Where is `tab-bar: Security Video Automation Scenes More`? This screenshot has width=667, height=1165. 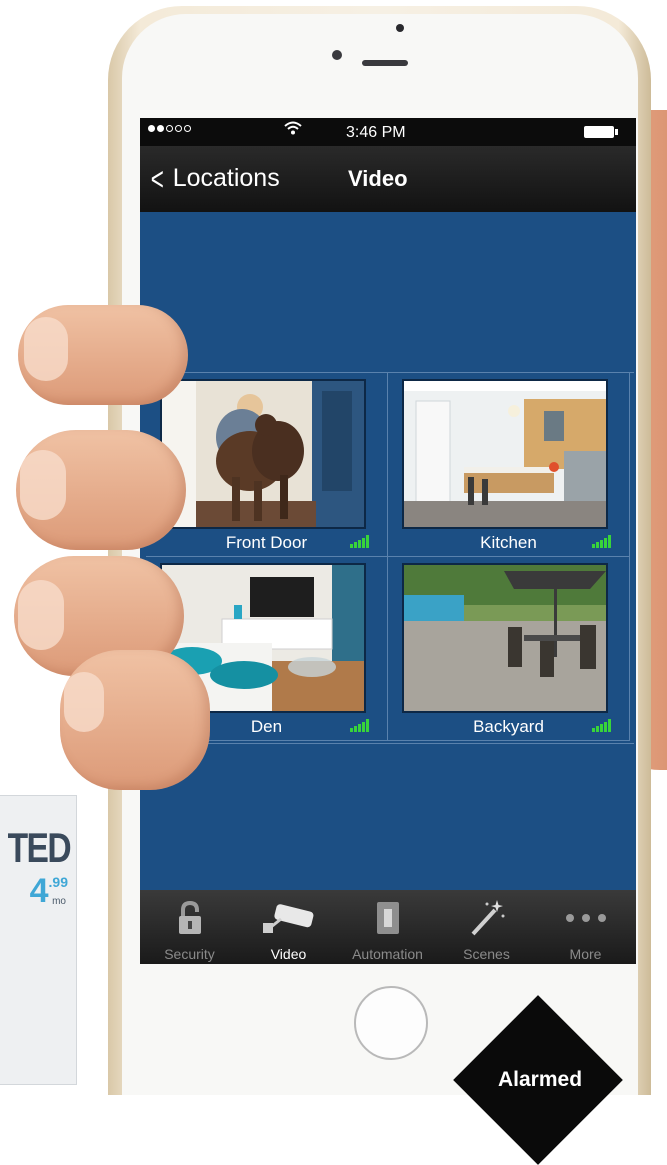
tab-bar: Security Video Automation Scenes More is located at coordinates (388, 927).